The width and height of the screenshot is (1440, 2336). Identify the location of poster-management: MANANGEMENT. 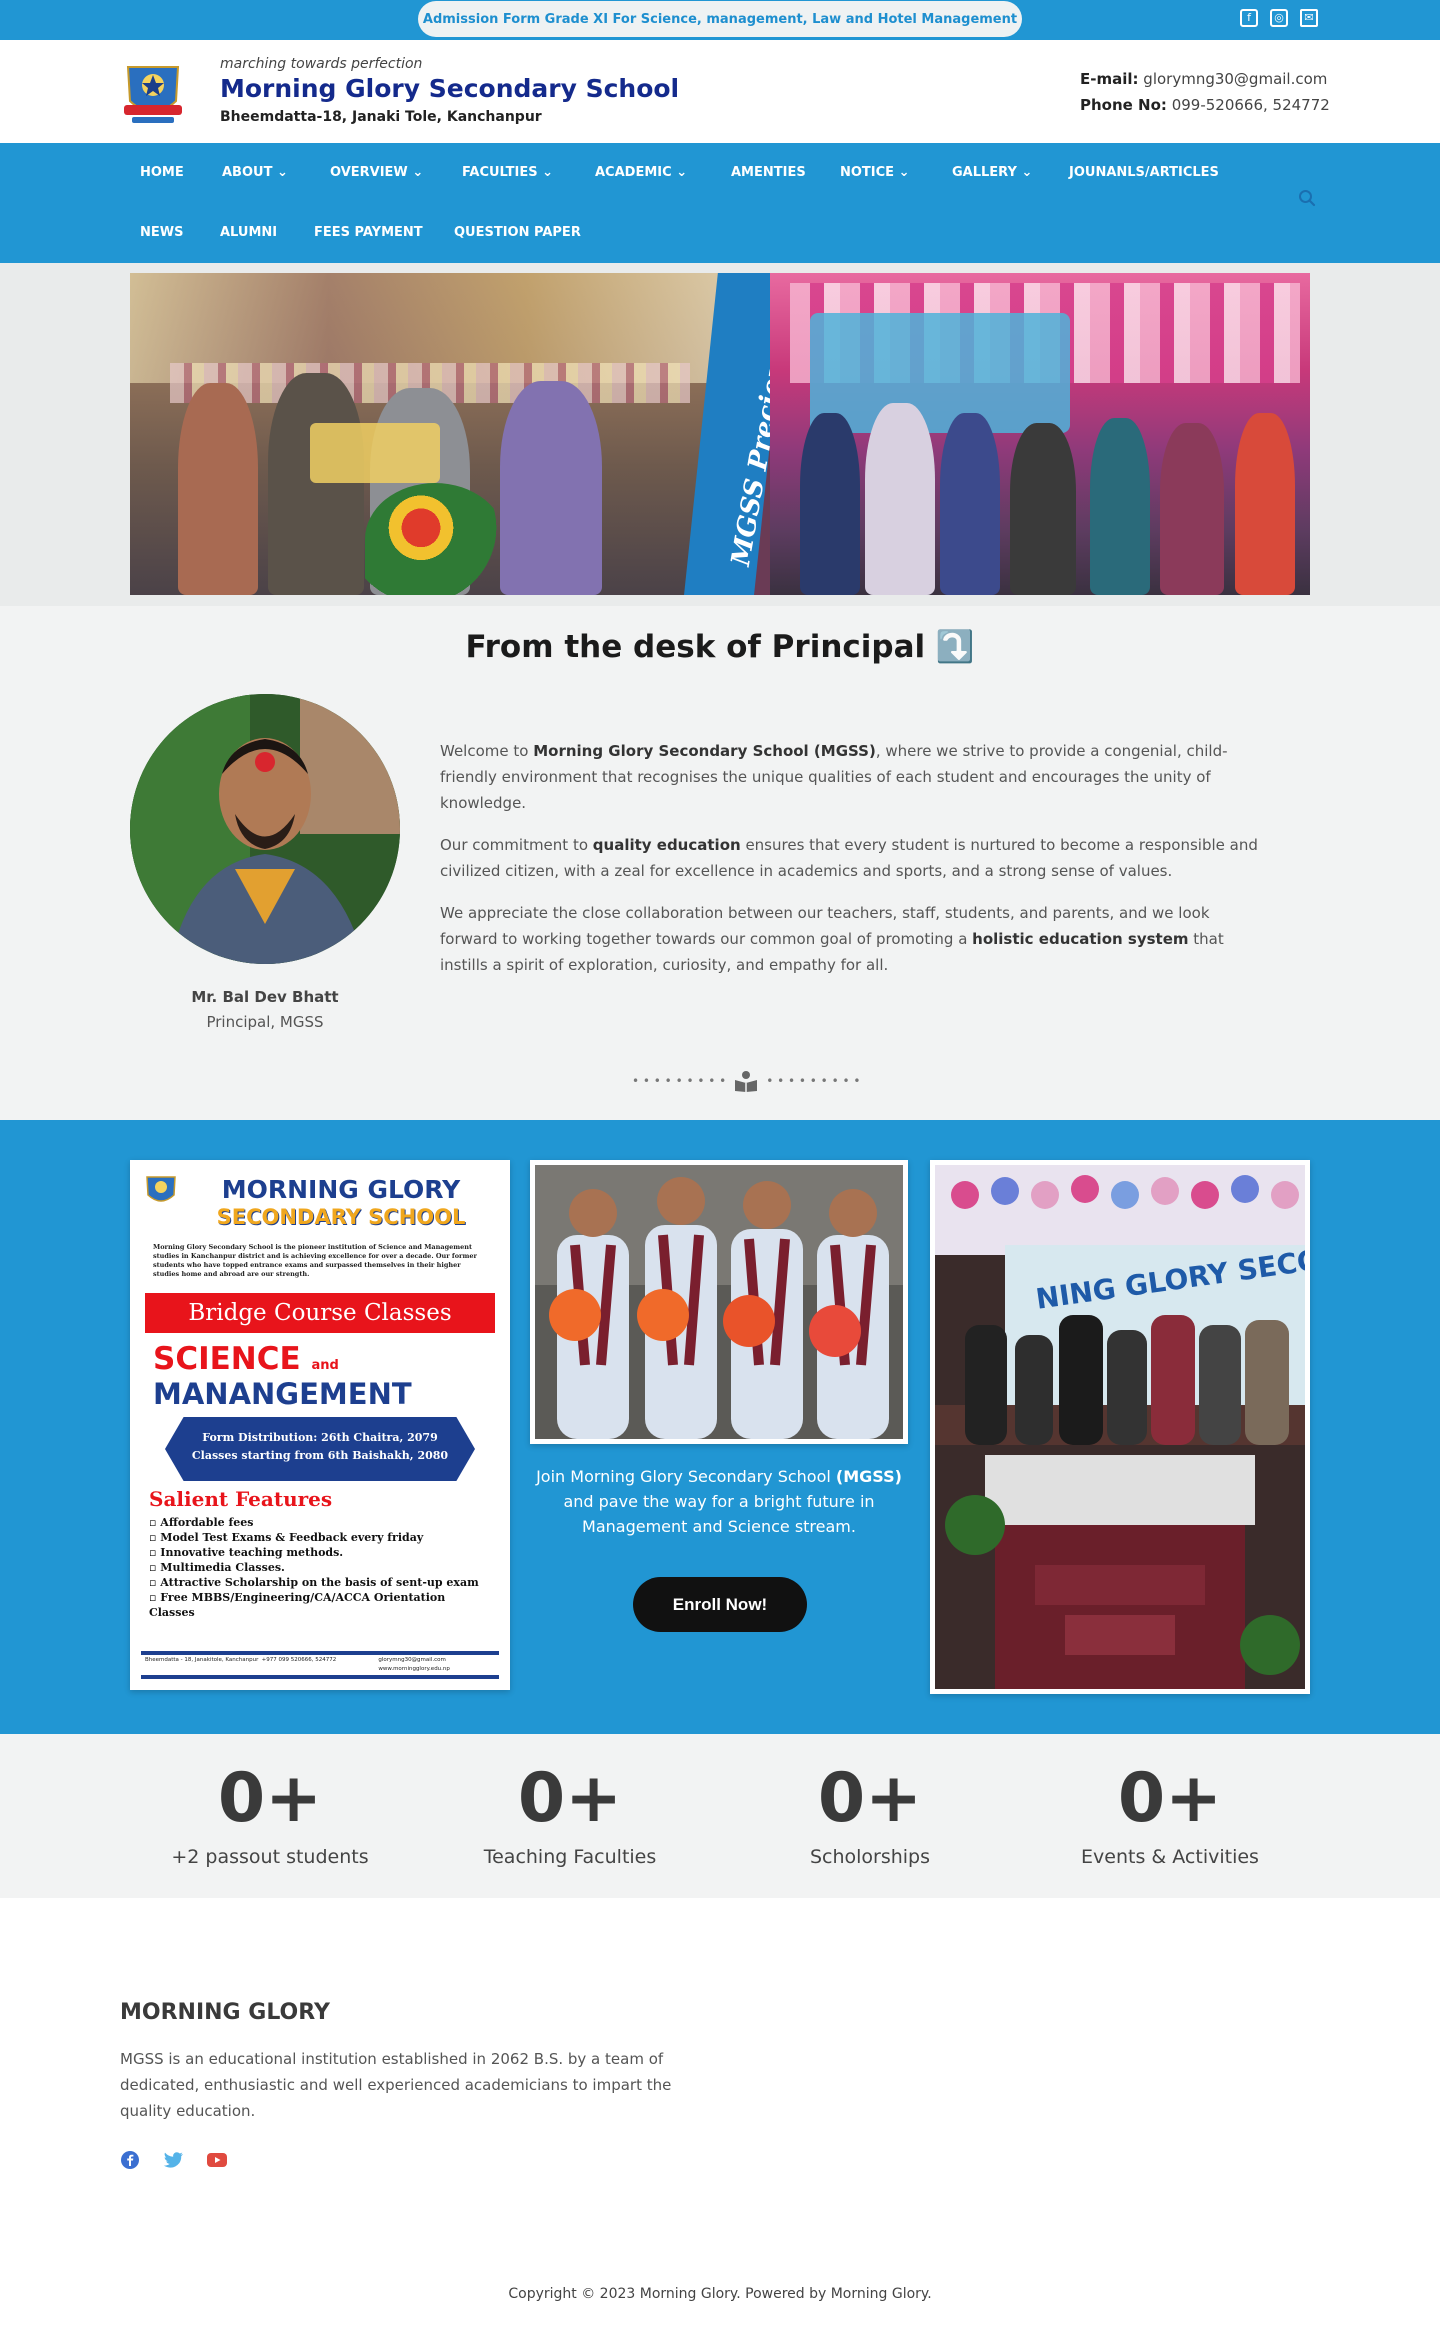
(282, 1394).